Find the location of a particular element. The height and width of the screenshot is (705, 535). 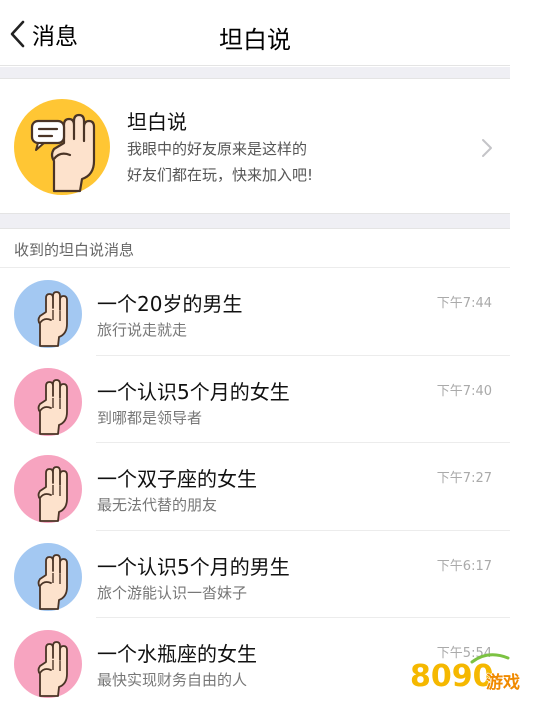

watermark-logo: 8090 游戏 is located at coordinates (465, 674).